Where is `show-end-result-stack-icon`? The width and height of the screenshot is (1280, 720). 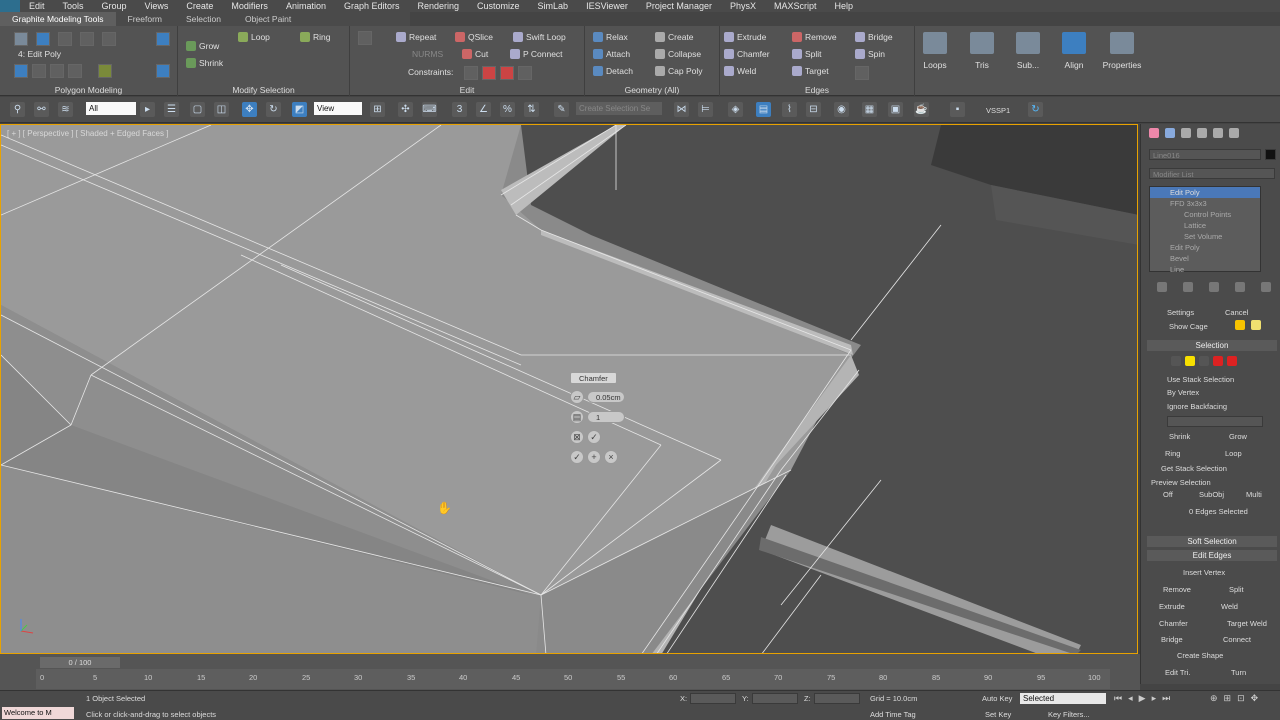
show-end-result-stack-icon is located at coordinates (1188, 287).